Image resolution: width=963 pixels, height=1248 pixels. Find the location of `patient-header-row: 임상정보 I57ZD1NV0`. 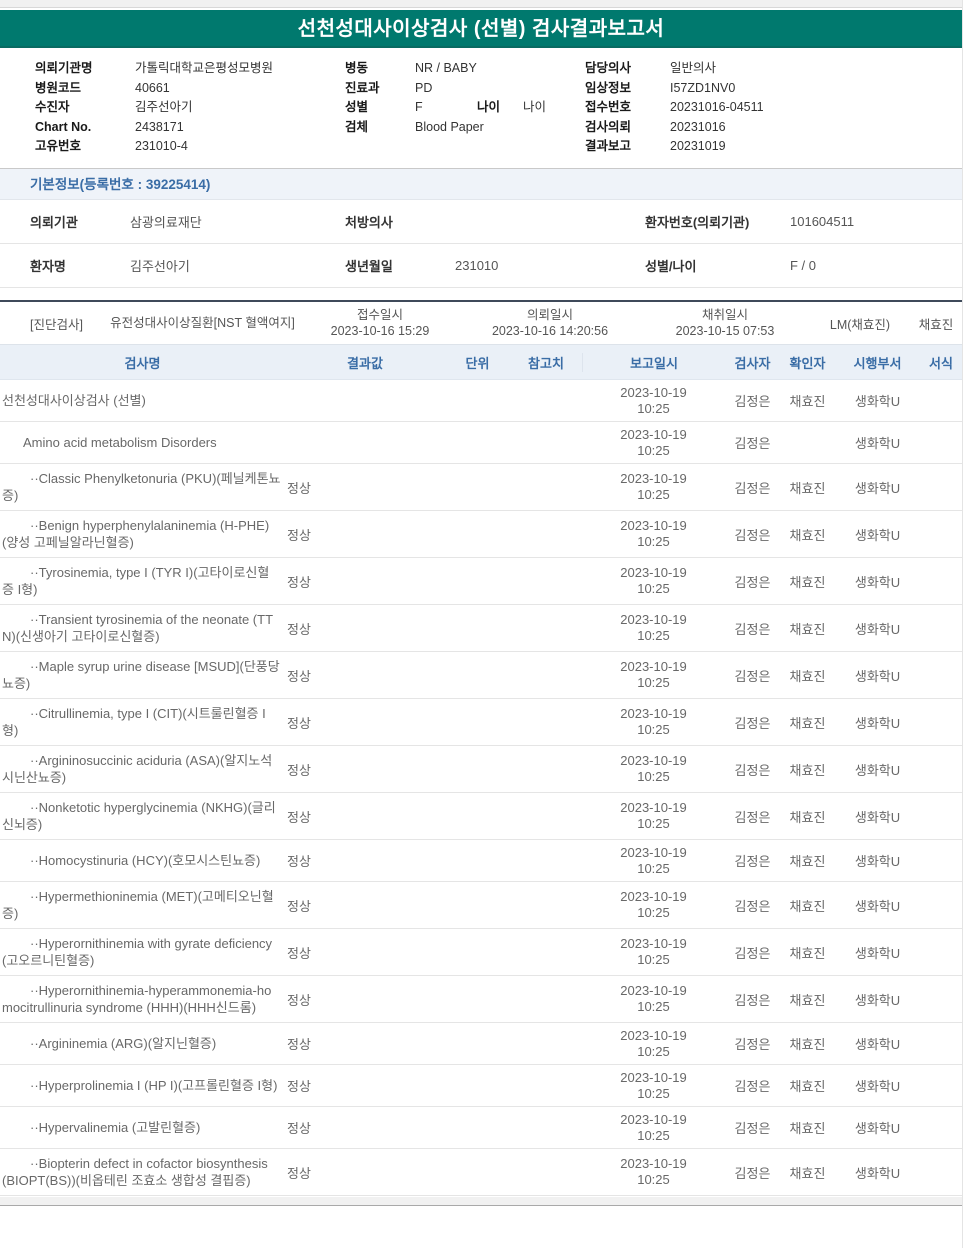

patient-header-row: 임상정보 I57ZD1NV0 is located at coordinates (765, 89).